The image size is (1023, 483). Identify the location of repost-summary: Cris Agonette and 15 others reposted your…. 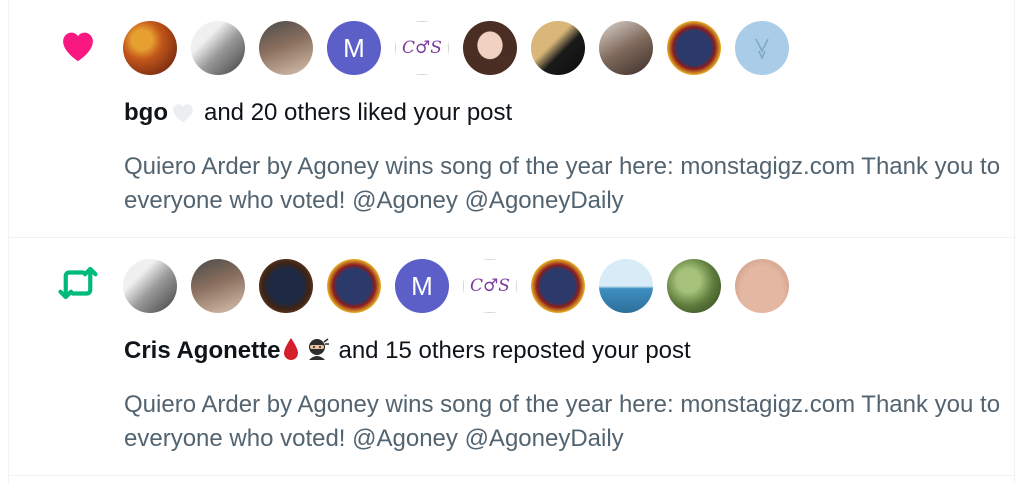
(407, 353).